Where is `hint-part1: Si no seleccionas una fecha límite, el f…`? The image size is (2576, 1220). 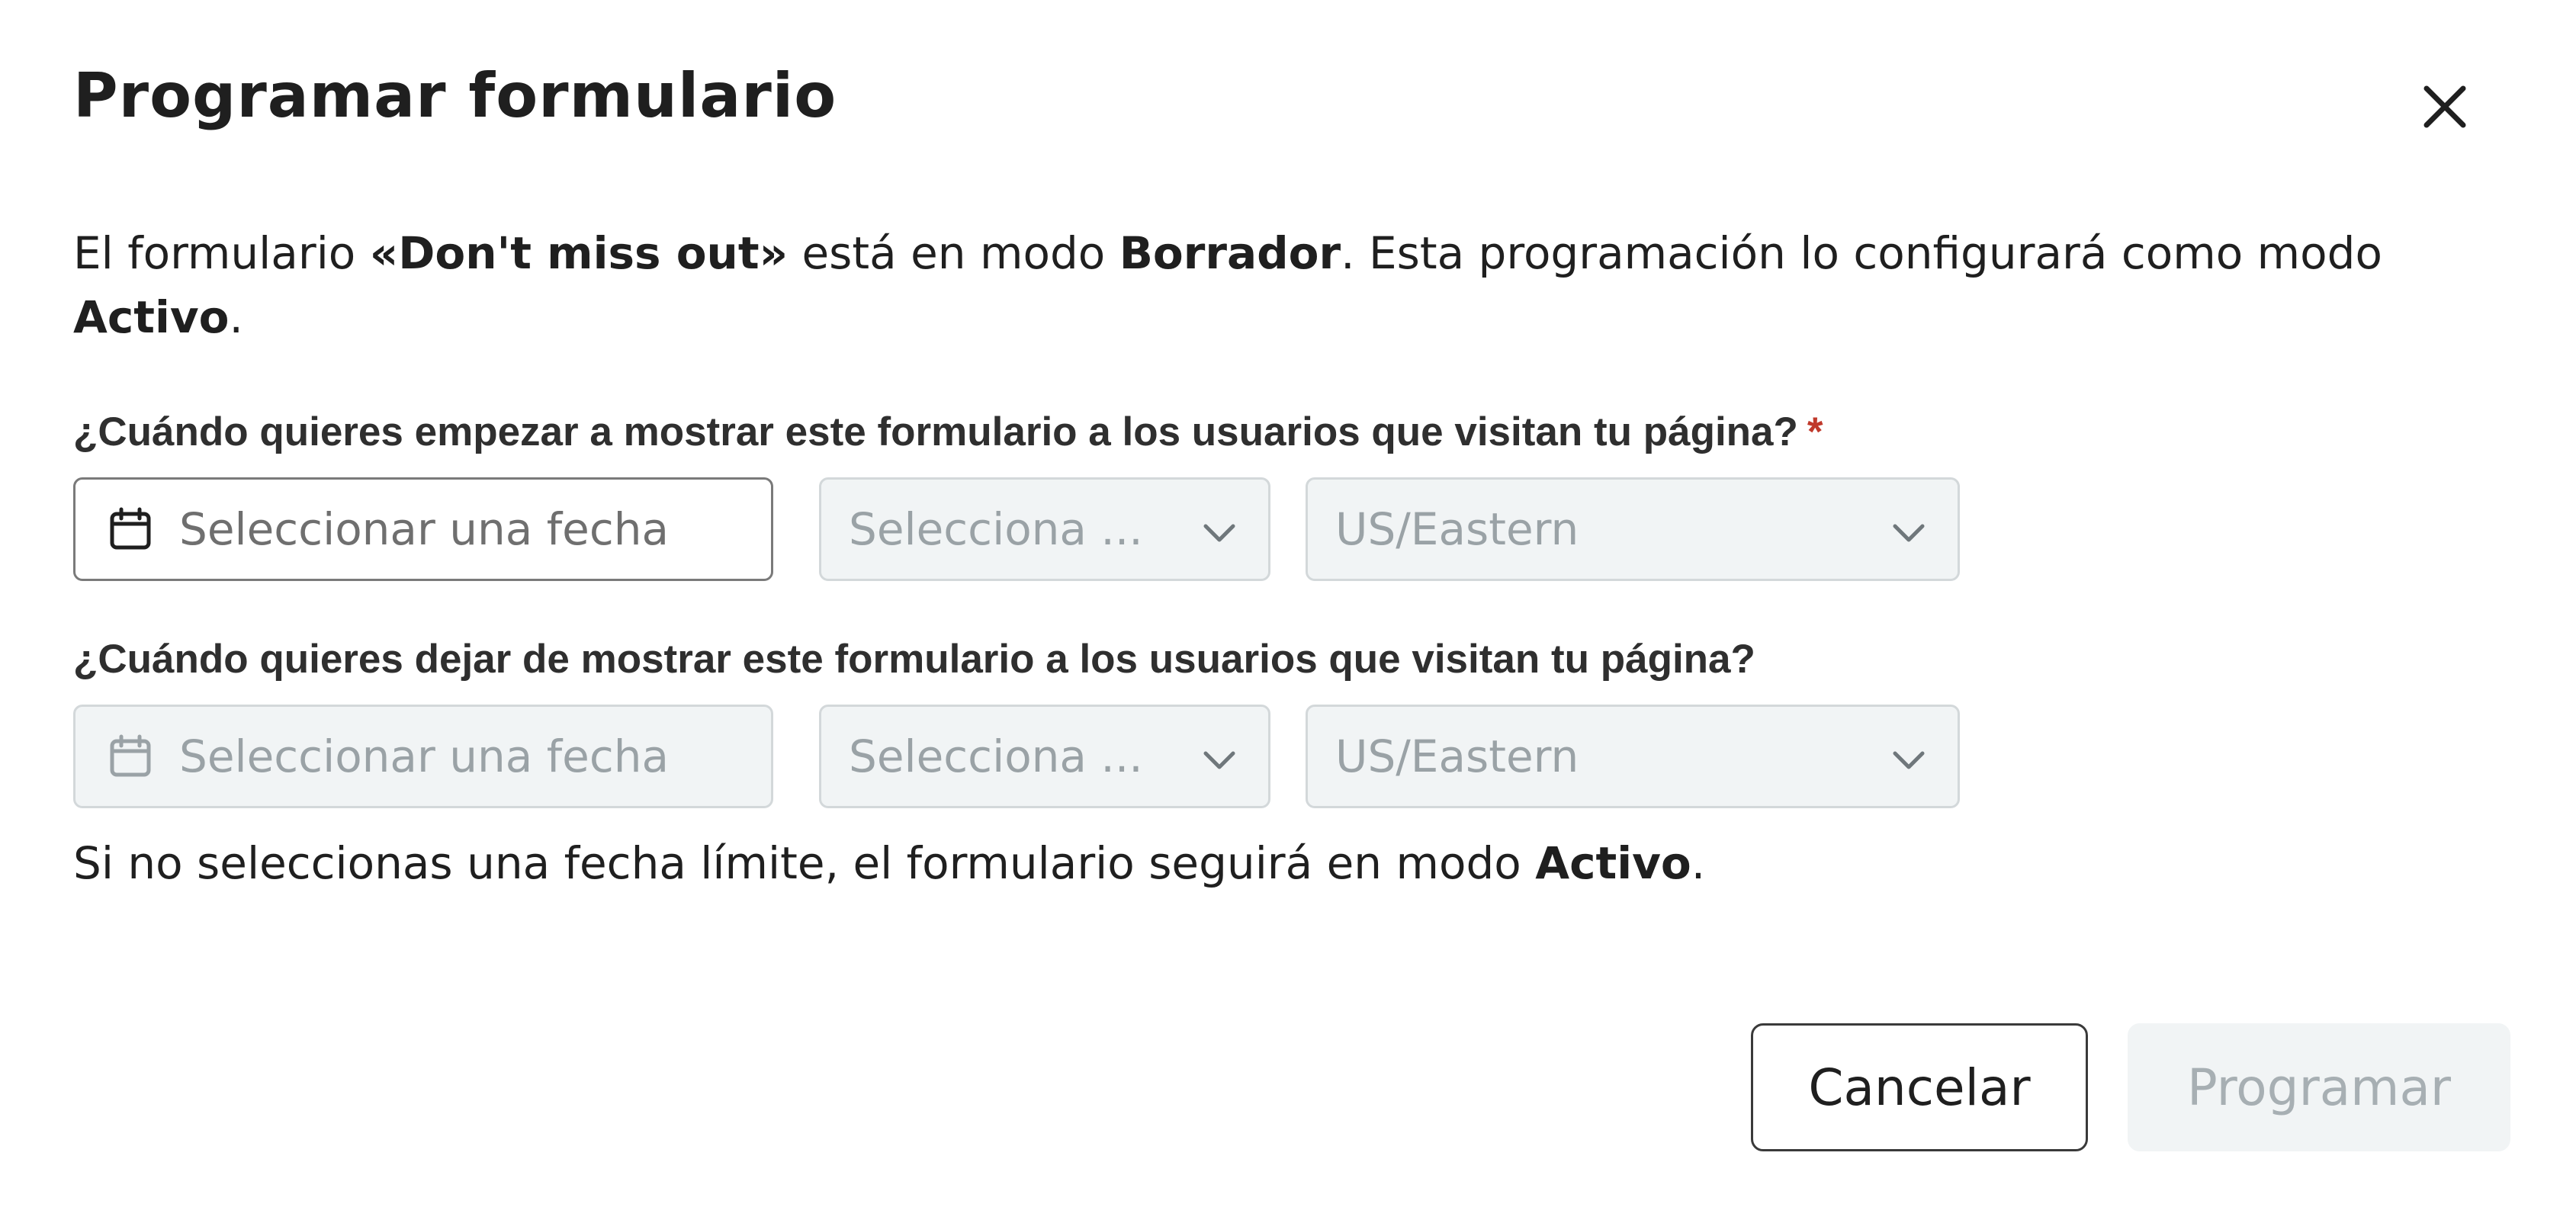 hint-part1: Si no seleccionas una fecha límite, el f… is located at coordinates (804, 863).